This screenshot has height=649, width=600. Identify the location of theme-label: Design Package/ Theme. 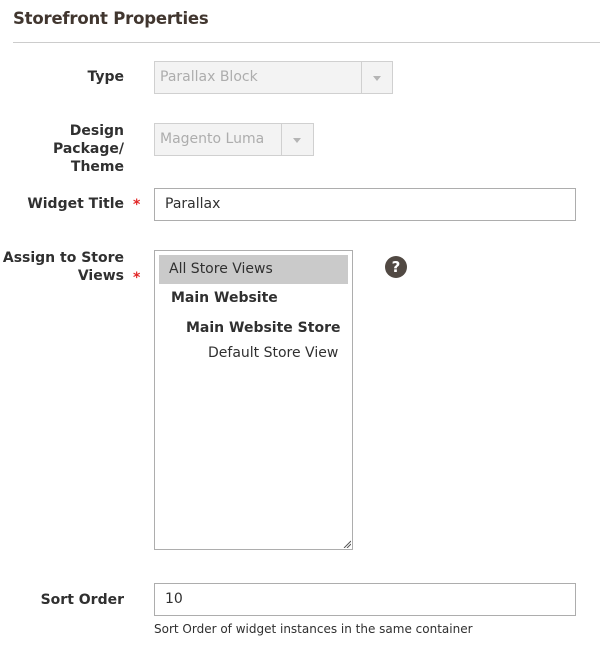
(62, 149).